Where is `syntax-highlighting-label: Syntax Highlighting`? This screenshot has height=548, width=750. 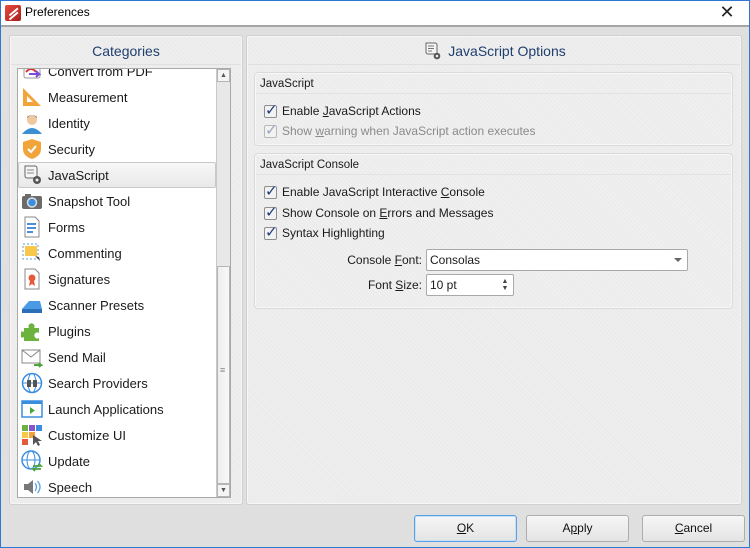 syntax-highlighting-label: Syntax Highlighting is located at coordinates (333, 233).